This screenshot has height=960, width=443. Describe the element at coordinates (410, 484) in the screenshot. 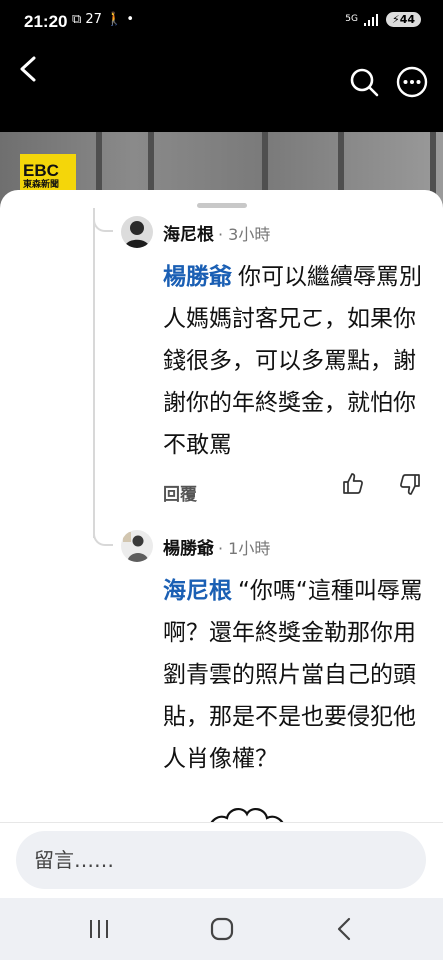

I see `thumbs-down-icon` at that location.